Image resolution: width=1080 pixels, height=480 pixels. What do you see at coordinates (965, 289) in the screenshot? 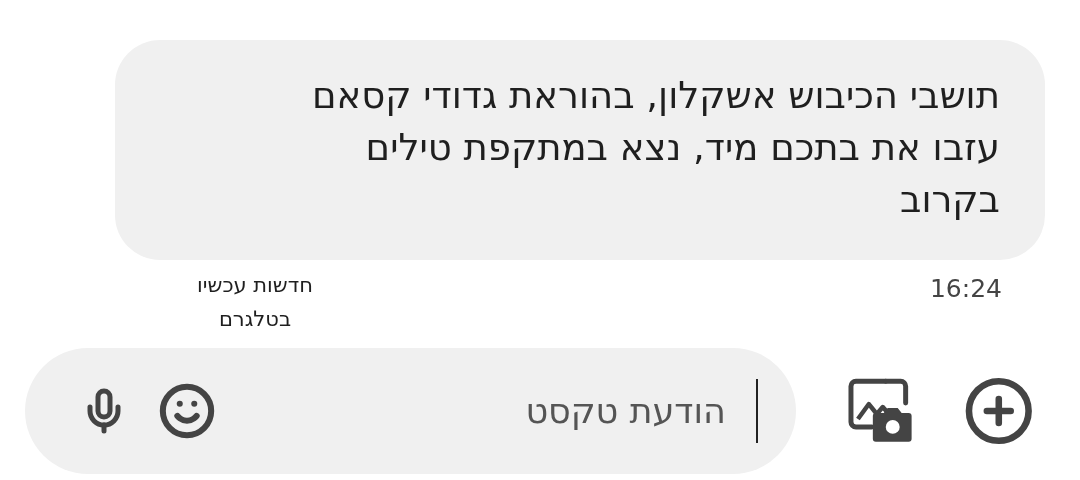
I see `message-time: 16:24` at bounding box center [965, 289].